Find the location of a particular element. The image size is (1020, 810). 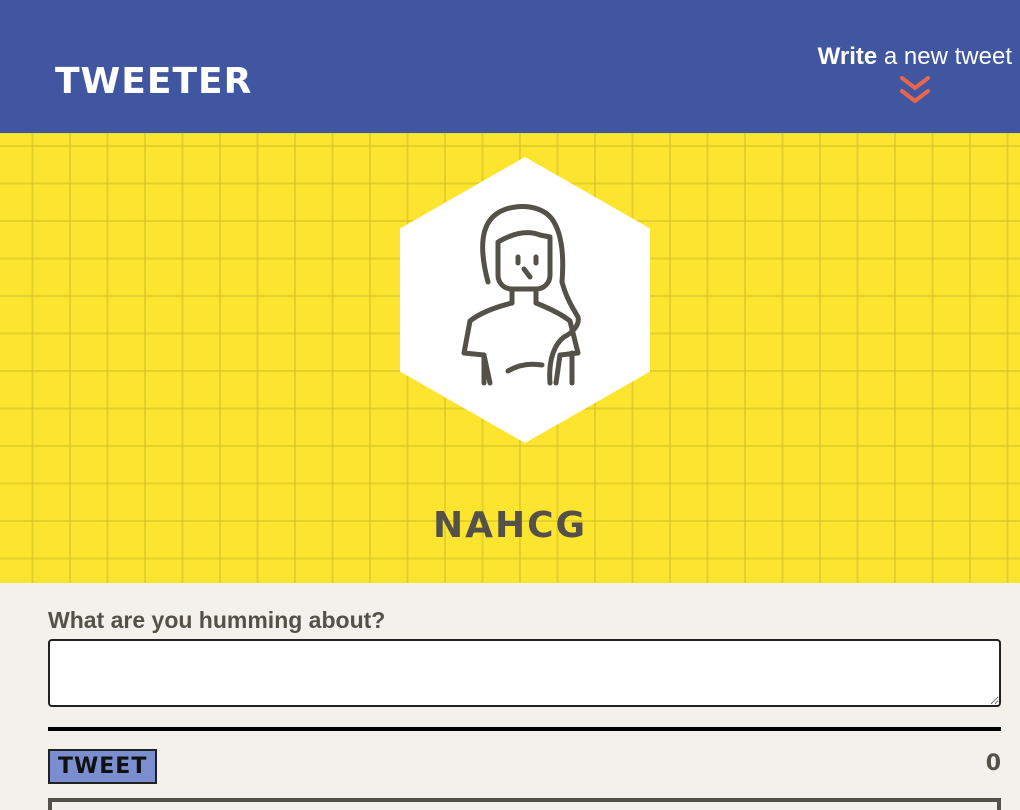

new-tweet-label: a new tweet is located at coordinates (944, 56).